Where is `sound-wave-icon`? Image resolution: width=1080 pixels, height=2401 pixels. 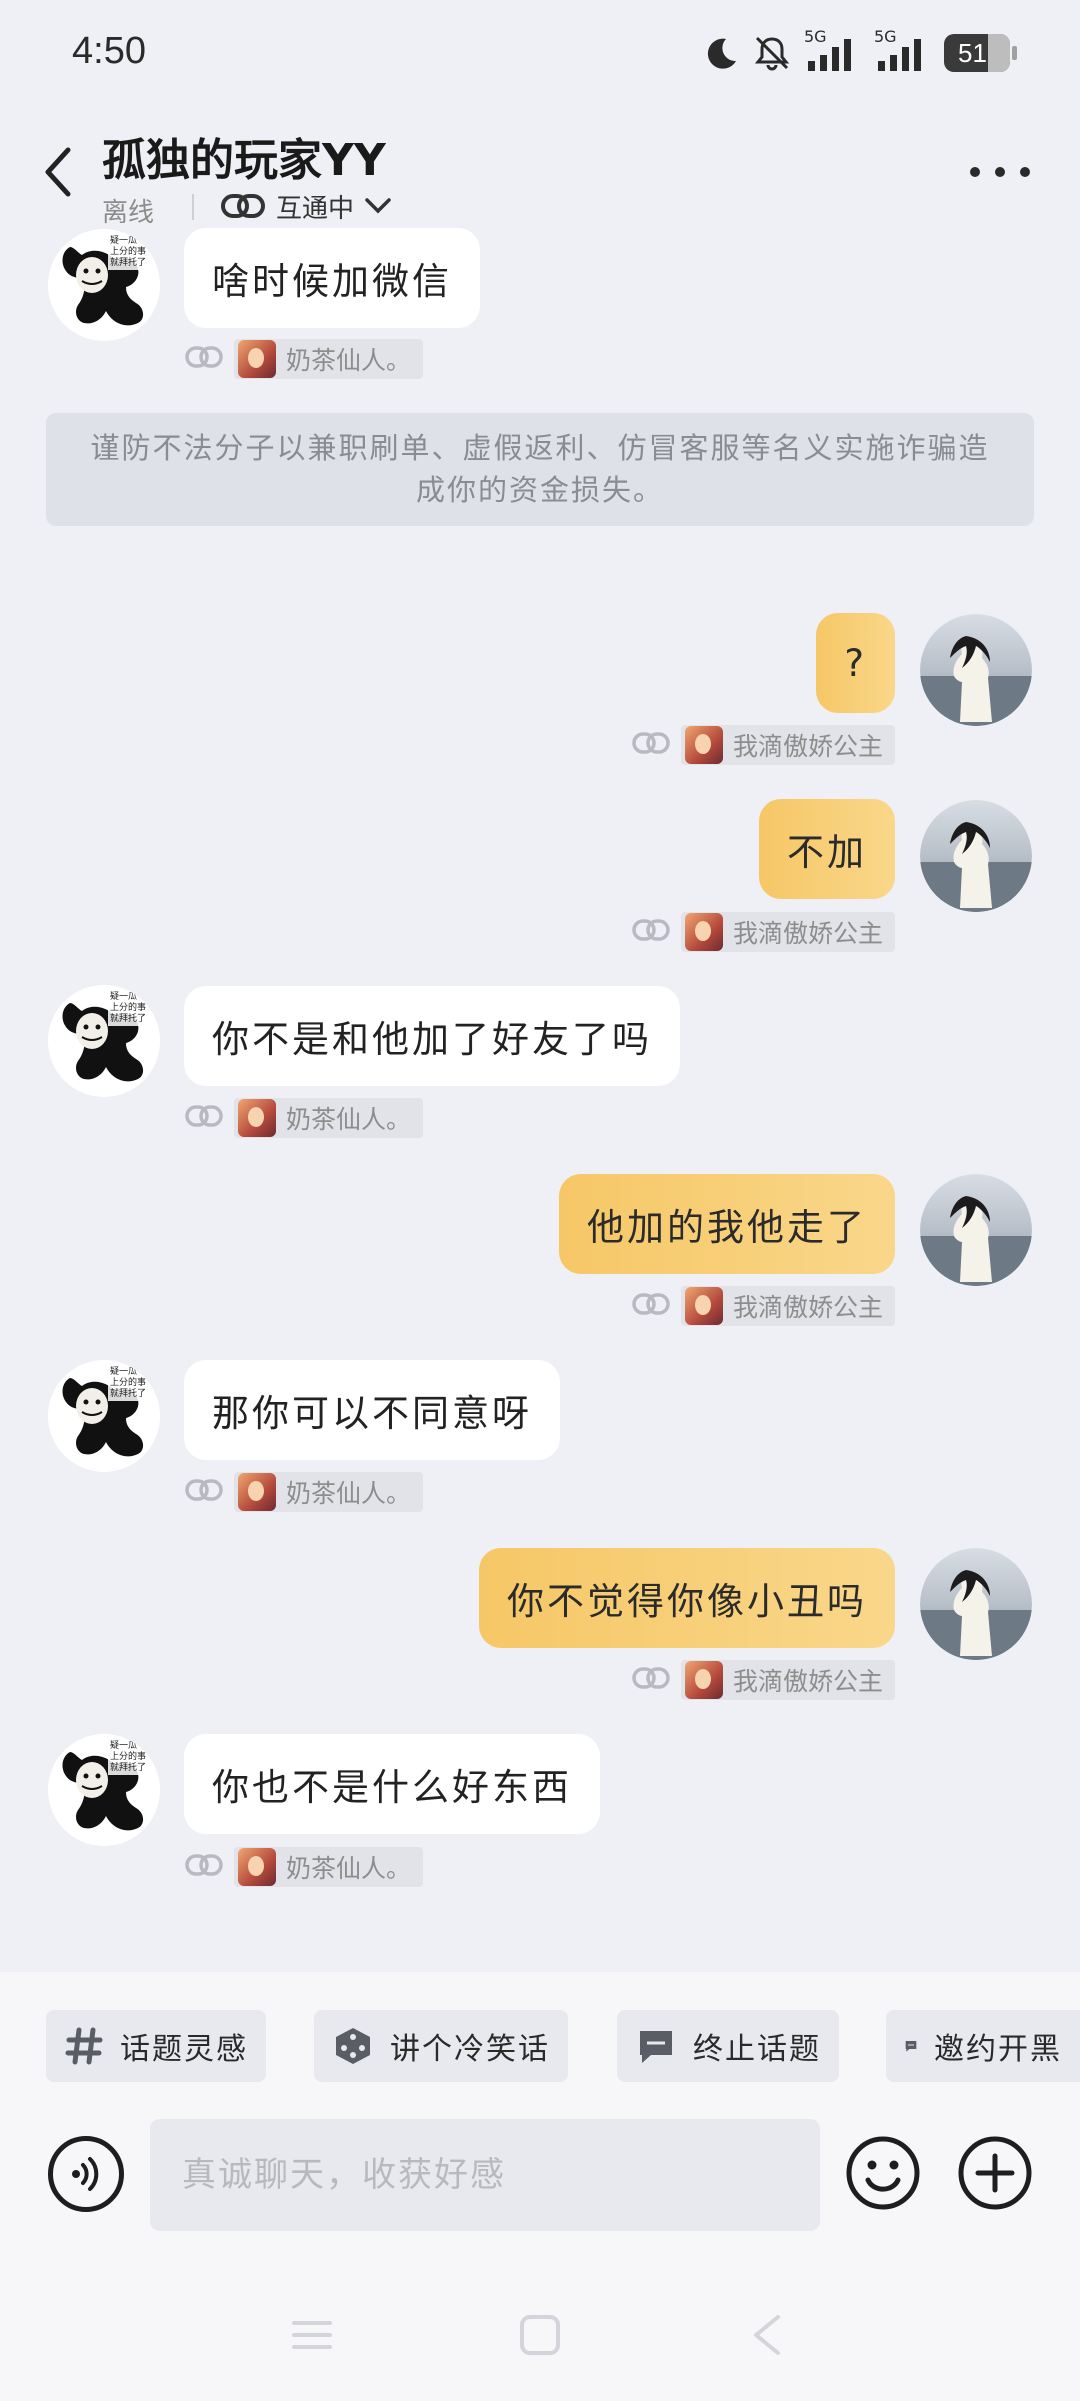 sound-wave-icon is located at coordinates (85, 2174).